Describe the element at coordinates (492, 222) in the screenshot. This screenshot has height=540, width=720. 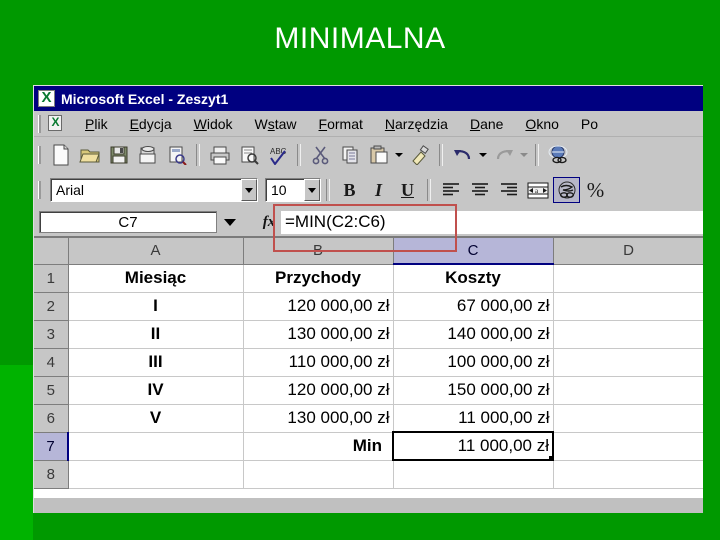
I see `formula-input: =MIN(C2:C6)` at that location.